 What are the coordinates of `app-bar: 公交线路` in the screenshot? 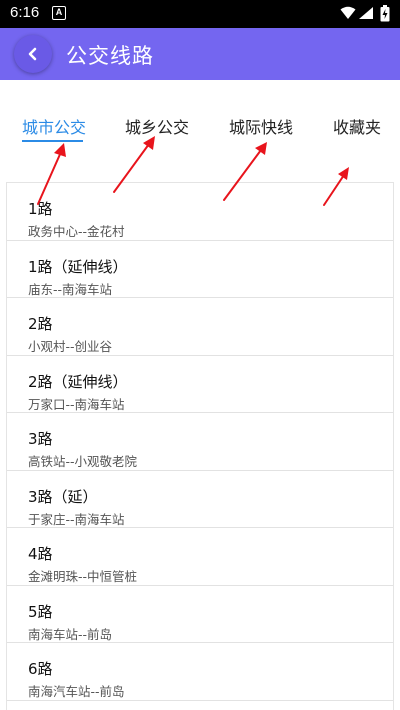 It's located at (200, 54).